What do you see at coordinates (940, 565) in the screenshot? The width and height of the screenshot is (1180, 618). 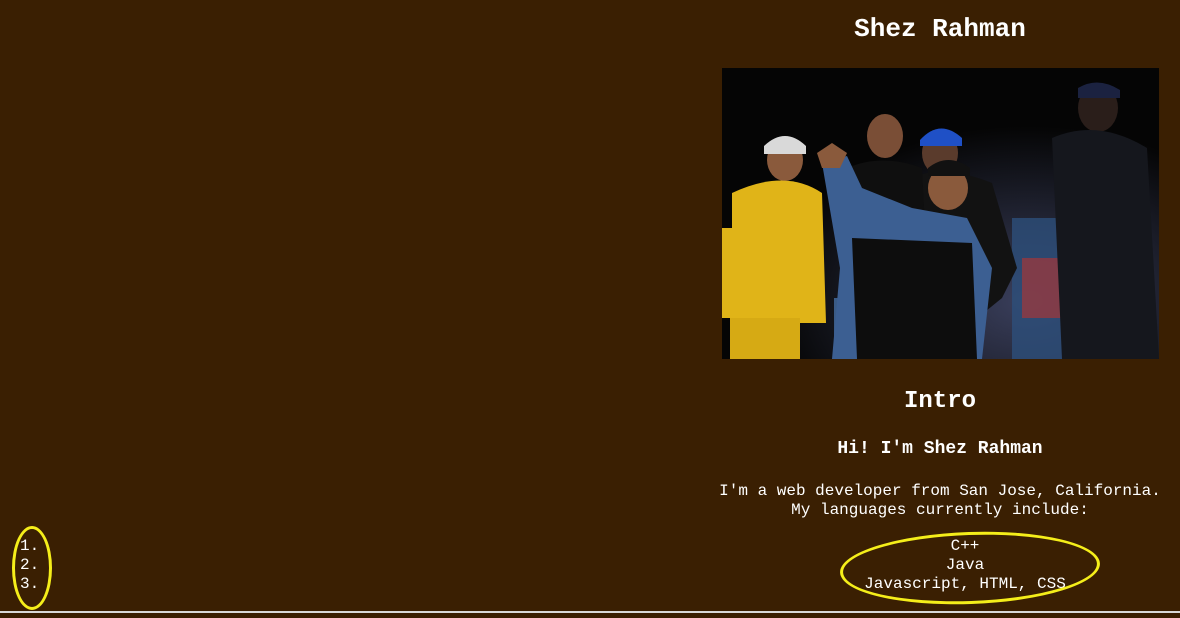 I see `languages-list: C++ Java Javascript, HTML, CSS` at bounding box center [940, 565].